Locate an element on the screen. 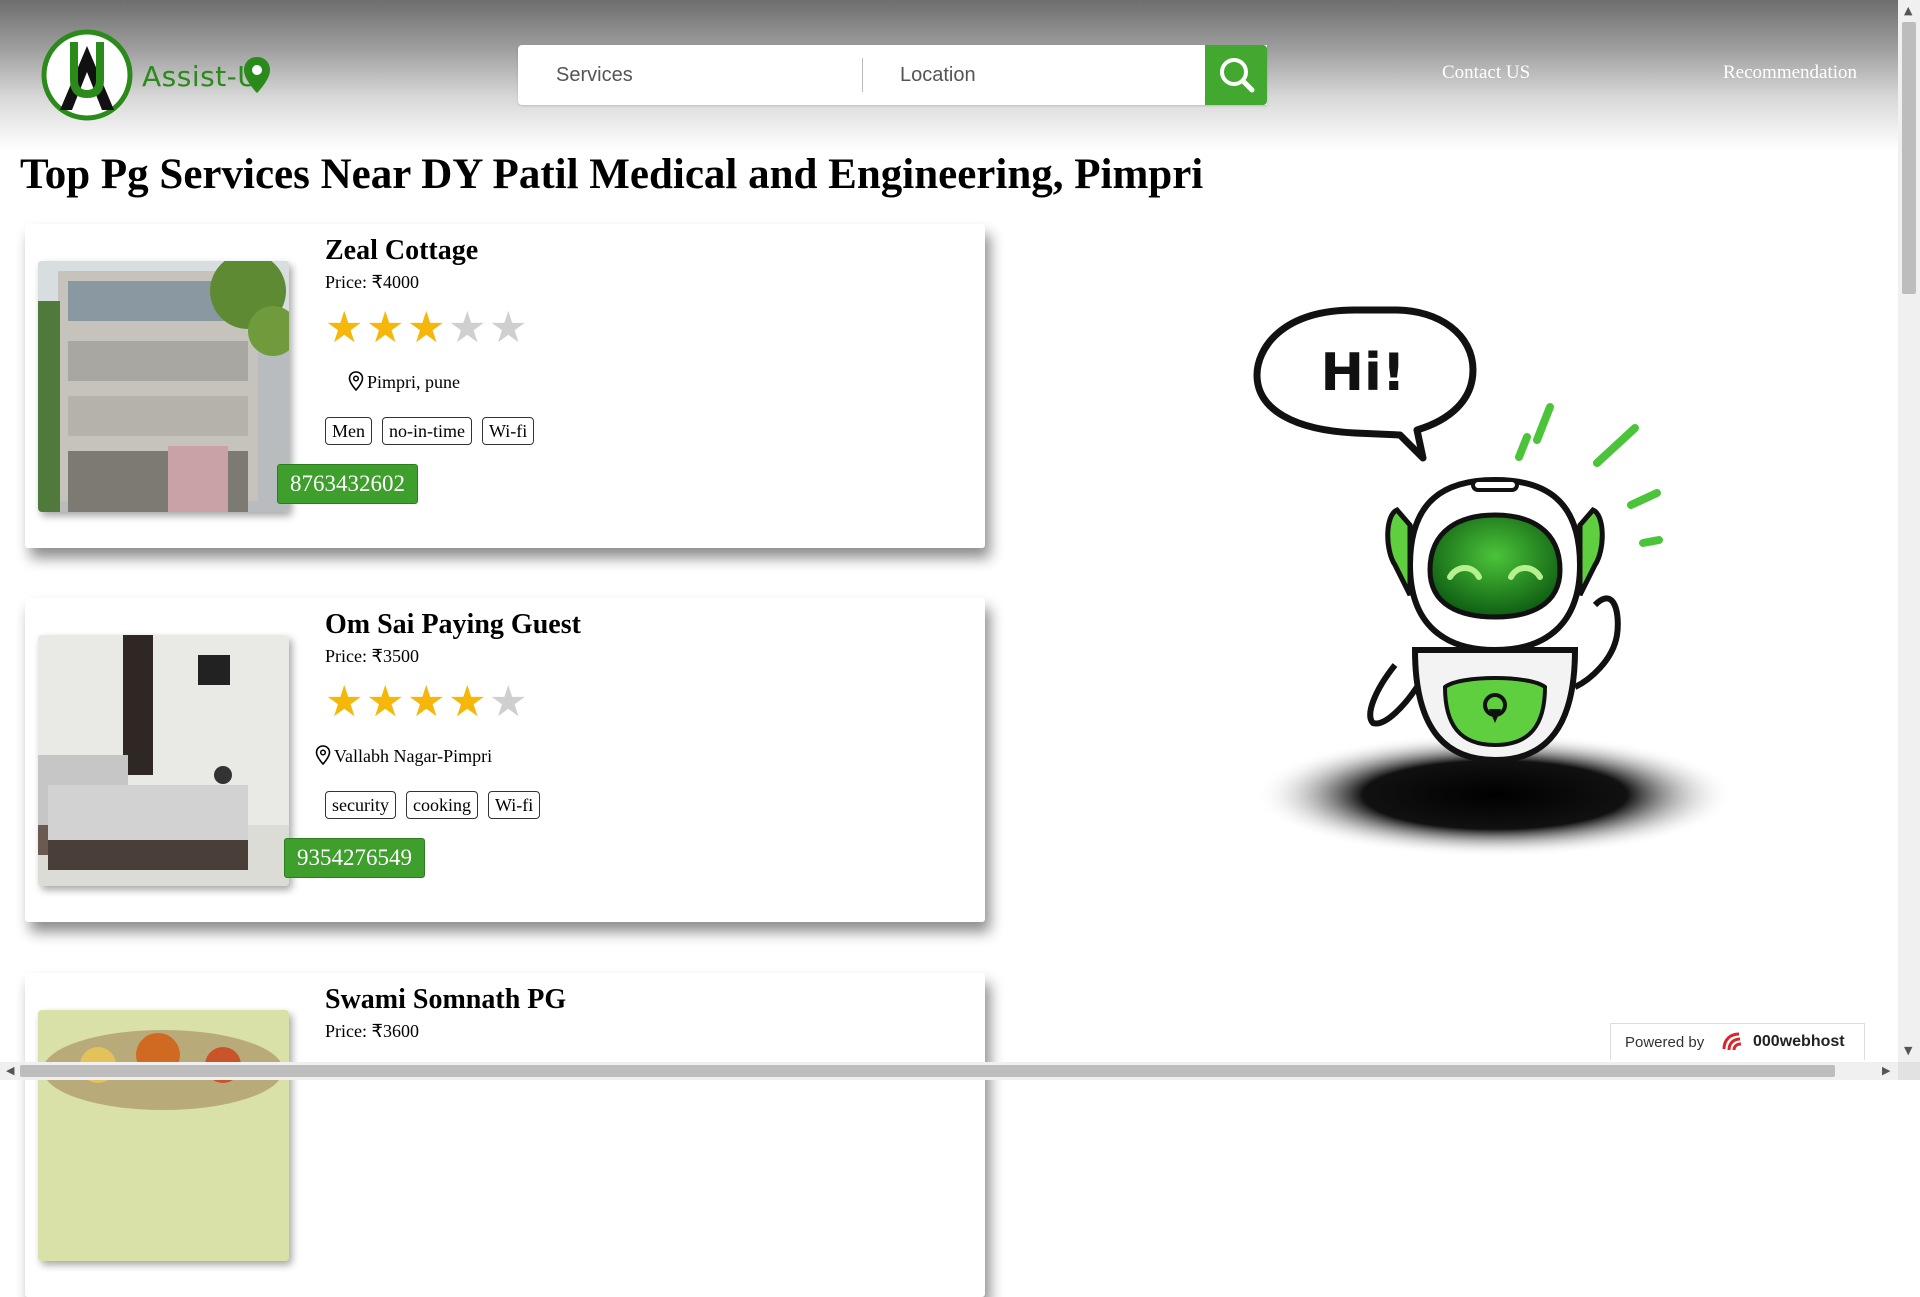  listing-price: Price: ₹4000 is located at coordinates (372, 282).